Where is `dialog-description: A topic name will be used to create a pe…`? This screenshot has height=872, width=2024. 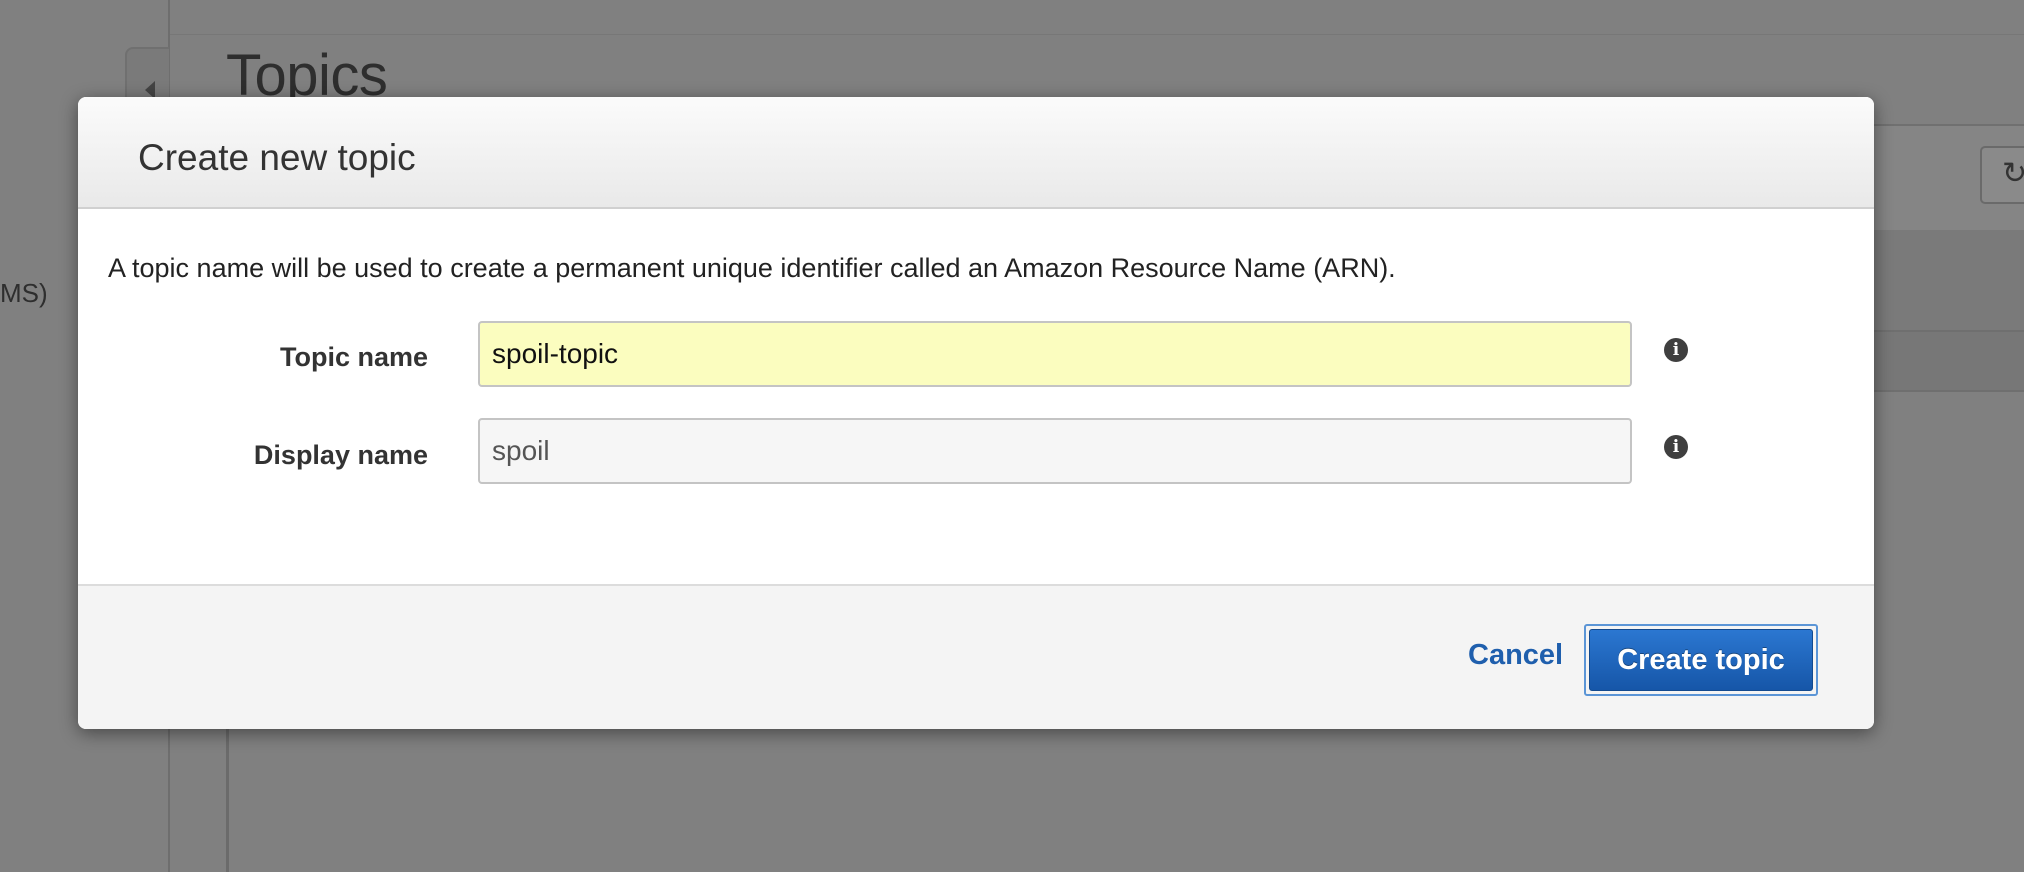
dialog-description: A topic name will be used to create a pe… is located at coordinates (752, 268).